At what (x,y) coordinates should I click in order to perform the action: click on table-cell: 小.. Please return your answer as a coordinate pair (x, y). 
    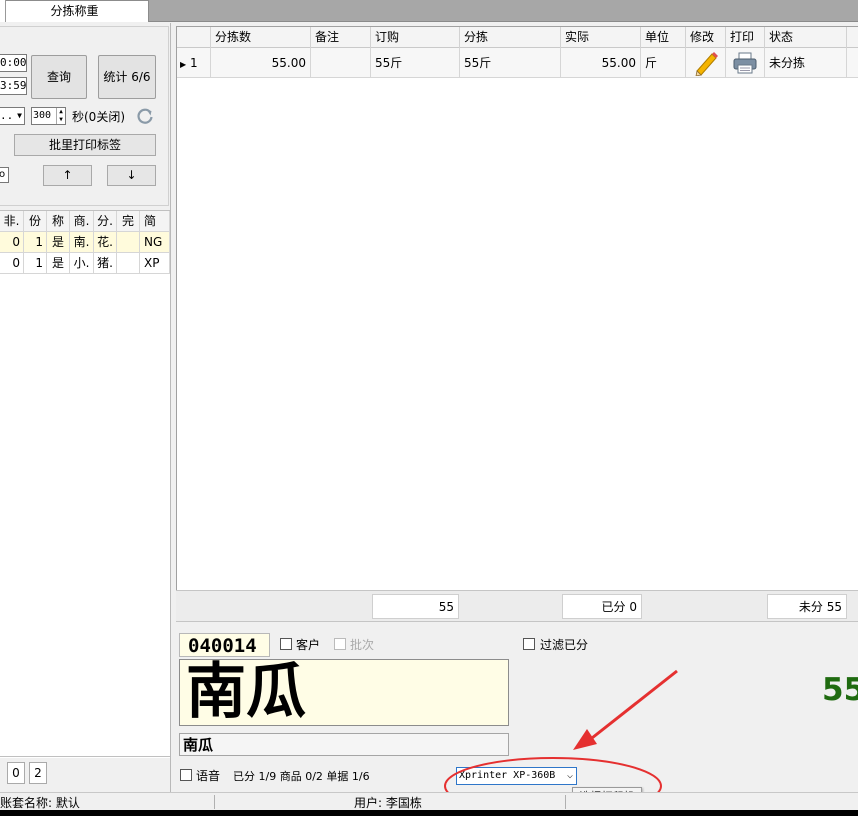
    Looking at the image, I should click on (82, 263).